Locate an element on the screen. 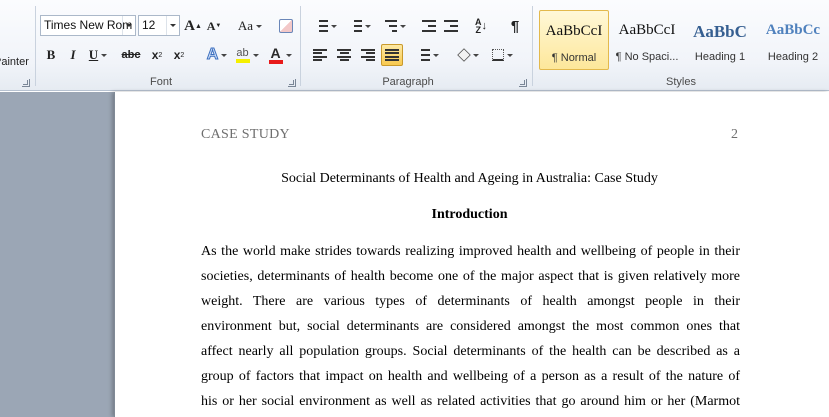  increase-indent-icon is located at coordinates (451, 26).